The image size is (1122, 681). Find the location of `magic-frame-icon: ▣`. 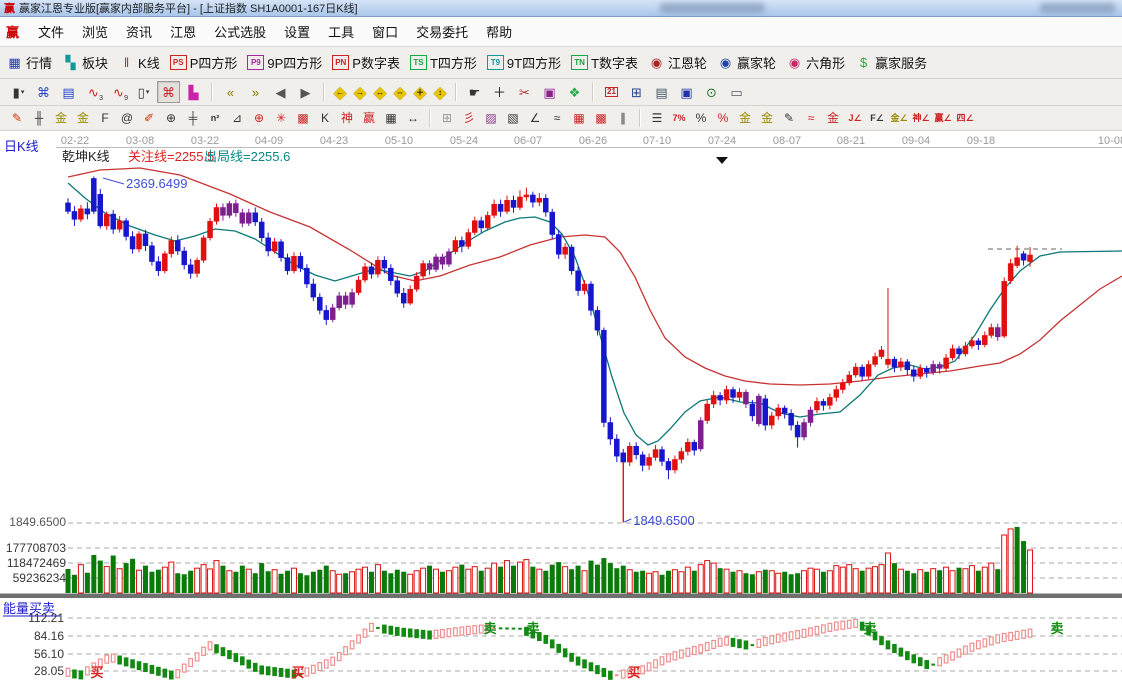

magic-frame-icon: ▣ is located at coordinates (549, 92).